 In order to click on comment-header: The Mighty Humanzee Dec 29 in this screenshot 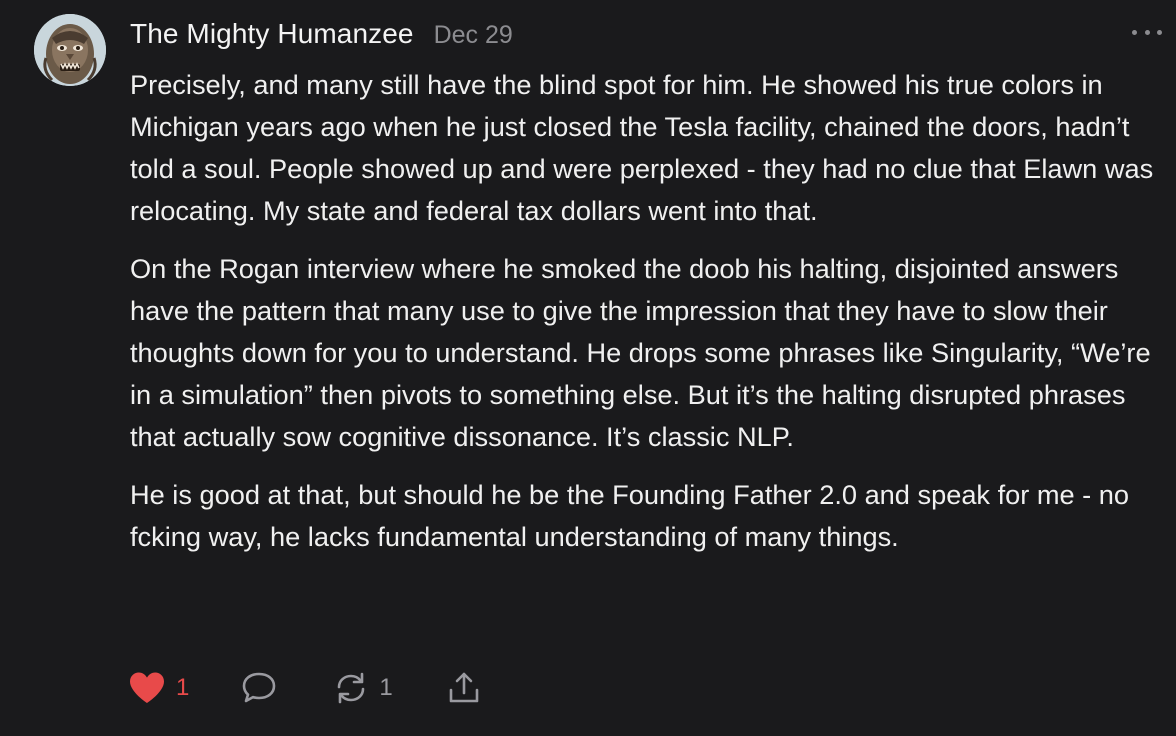, I will do `click(321, 34)`.